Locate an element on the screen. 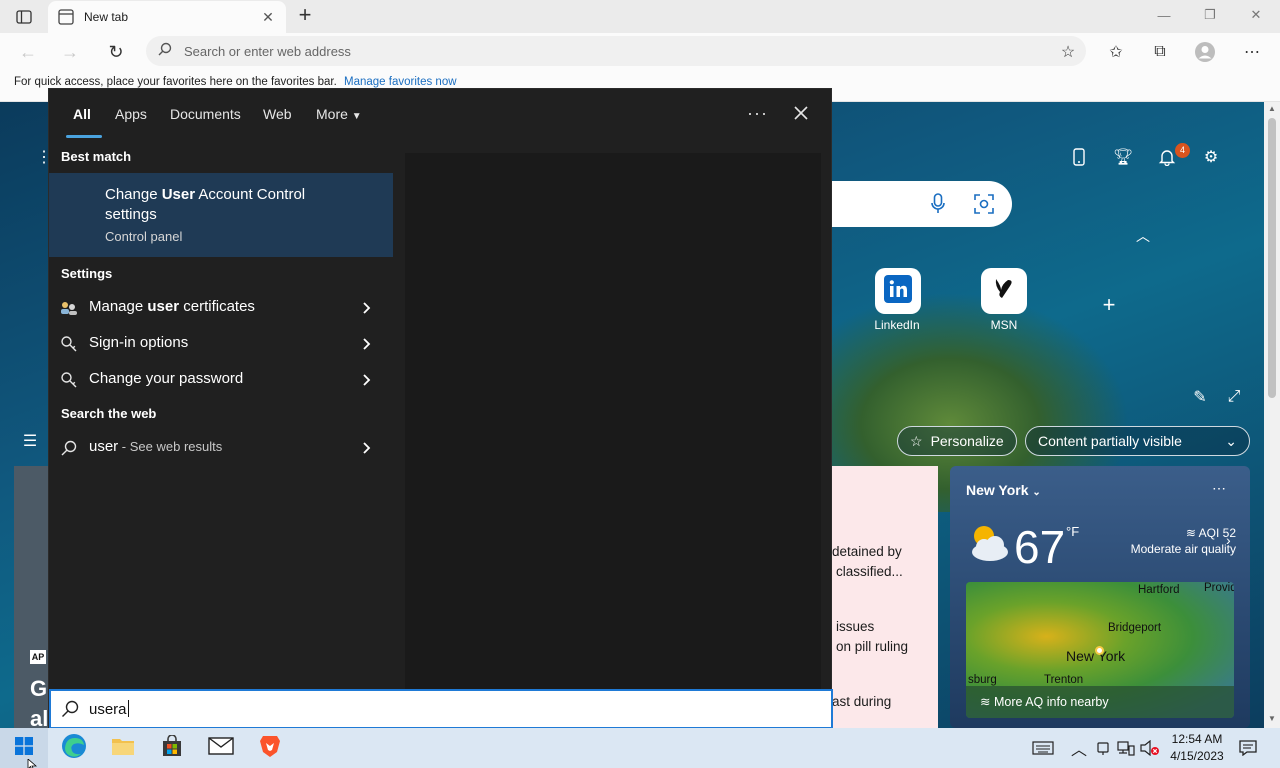 The image size is (1280, 768). refresh-icon: ↻ is located at coordinates (116, 52).